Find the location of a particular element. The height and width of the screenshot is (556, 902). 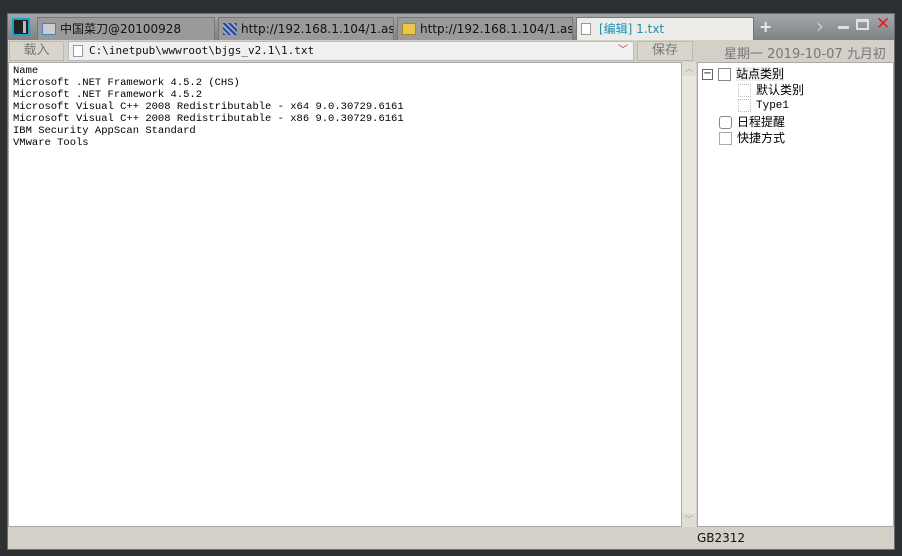

scroll-down-button: ﹀ is located at coordinates (689, 520).